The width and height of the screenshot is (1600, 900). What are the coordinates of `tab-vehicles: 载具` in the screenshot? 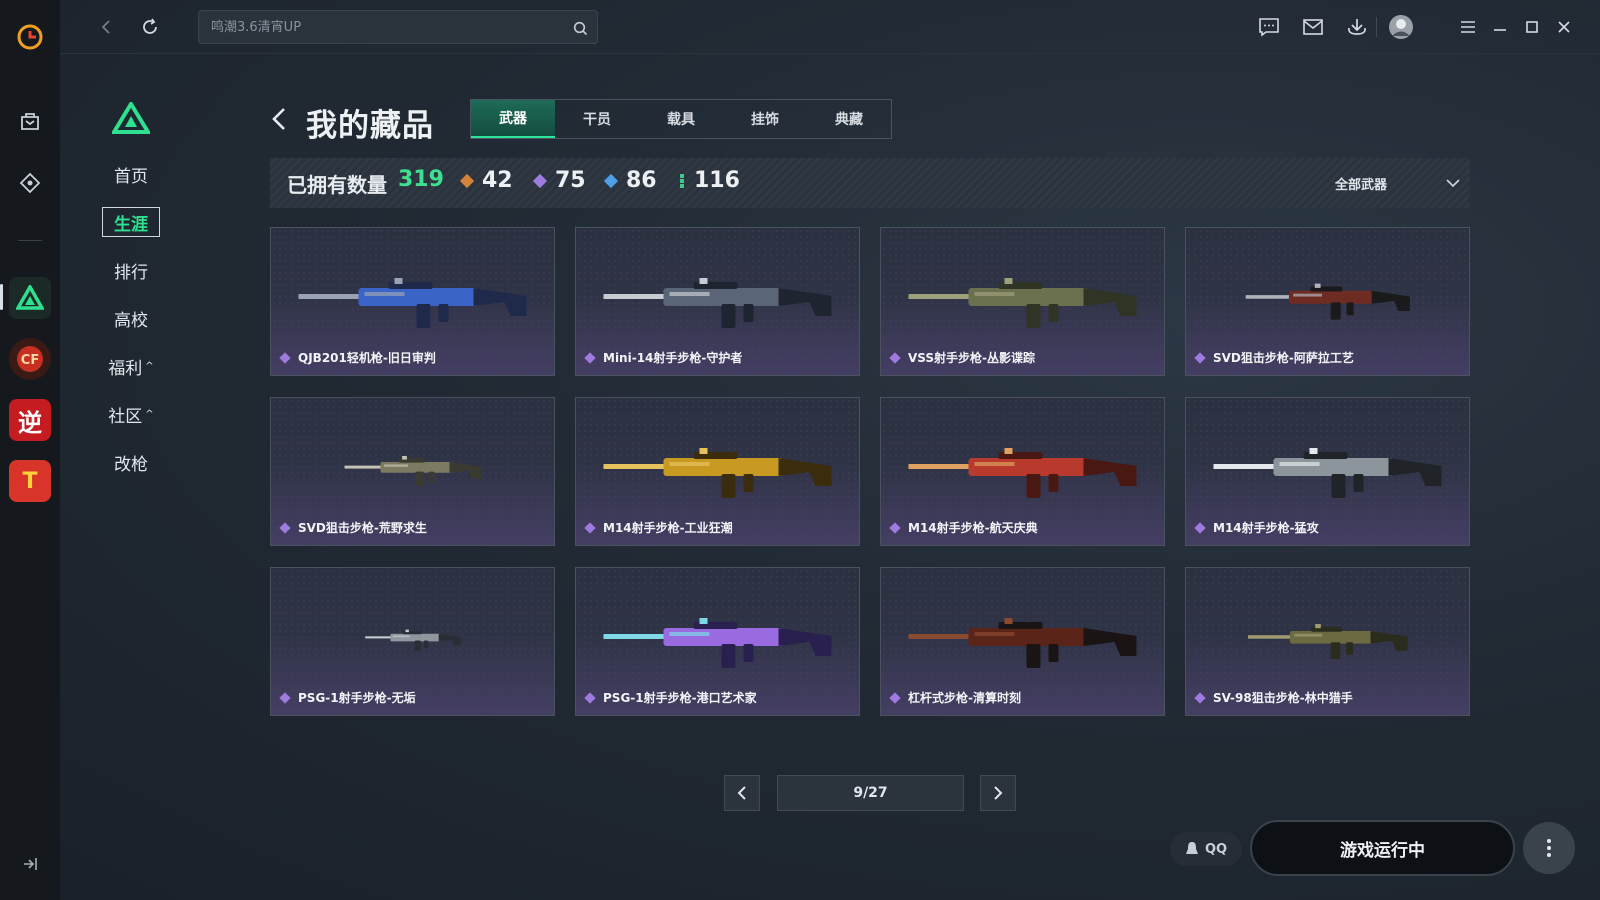 It's located at (681, 119).